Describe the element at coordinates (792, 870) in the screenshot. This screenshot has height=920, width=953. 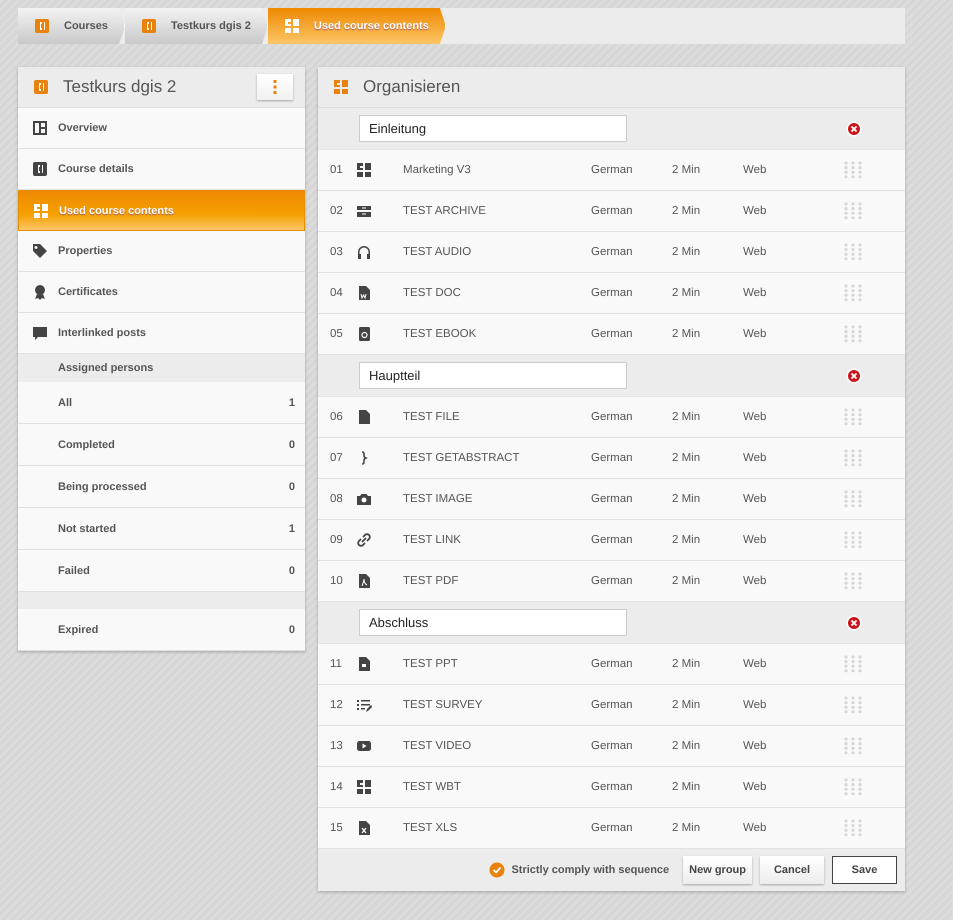
I see `action-button: Cancel` at that location.